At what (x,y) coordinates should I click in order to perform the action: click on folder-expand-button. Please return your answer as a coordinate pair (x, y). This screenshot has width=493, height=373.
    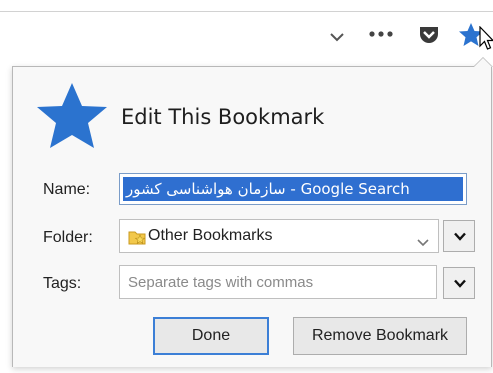
    Looking at the image, I should click on (459, 236).